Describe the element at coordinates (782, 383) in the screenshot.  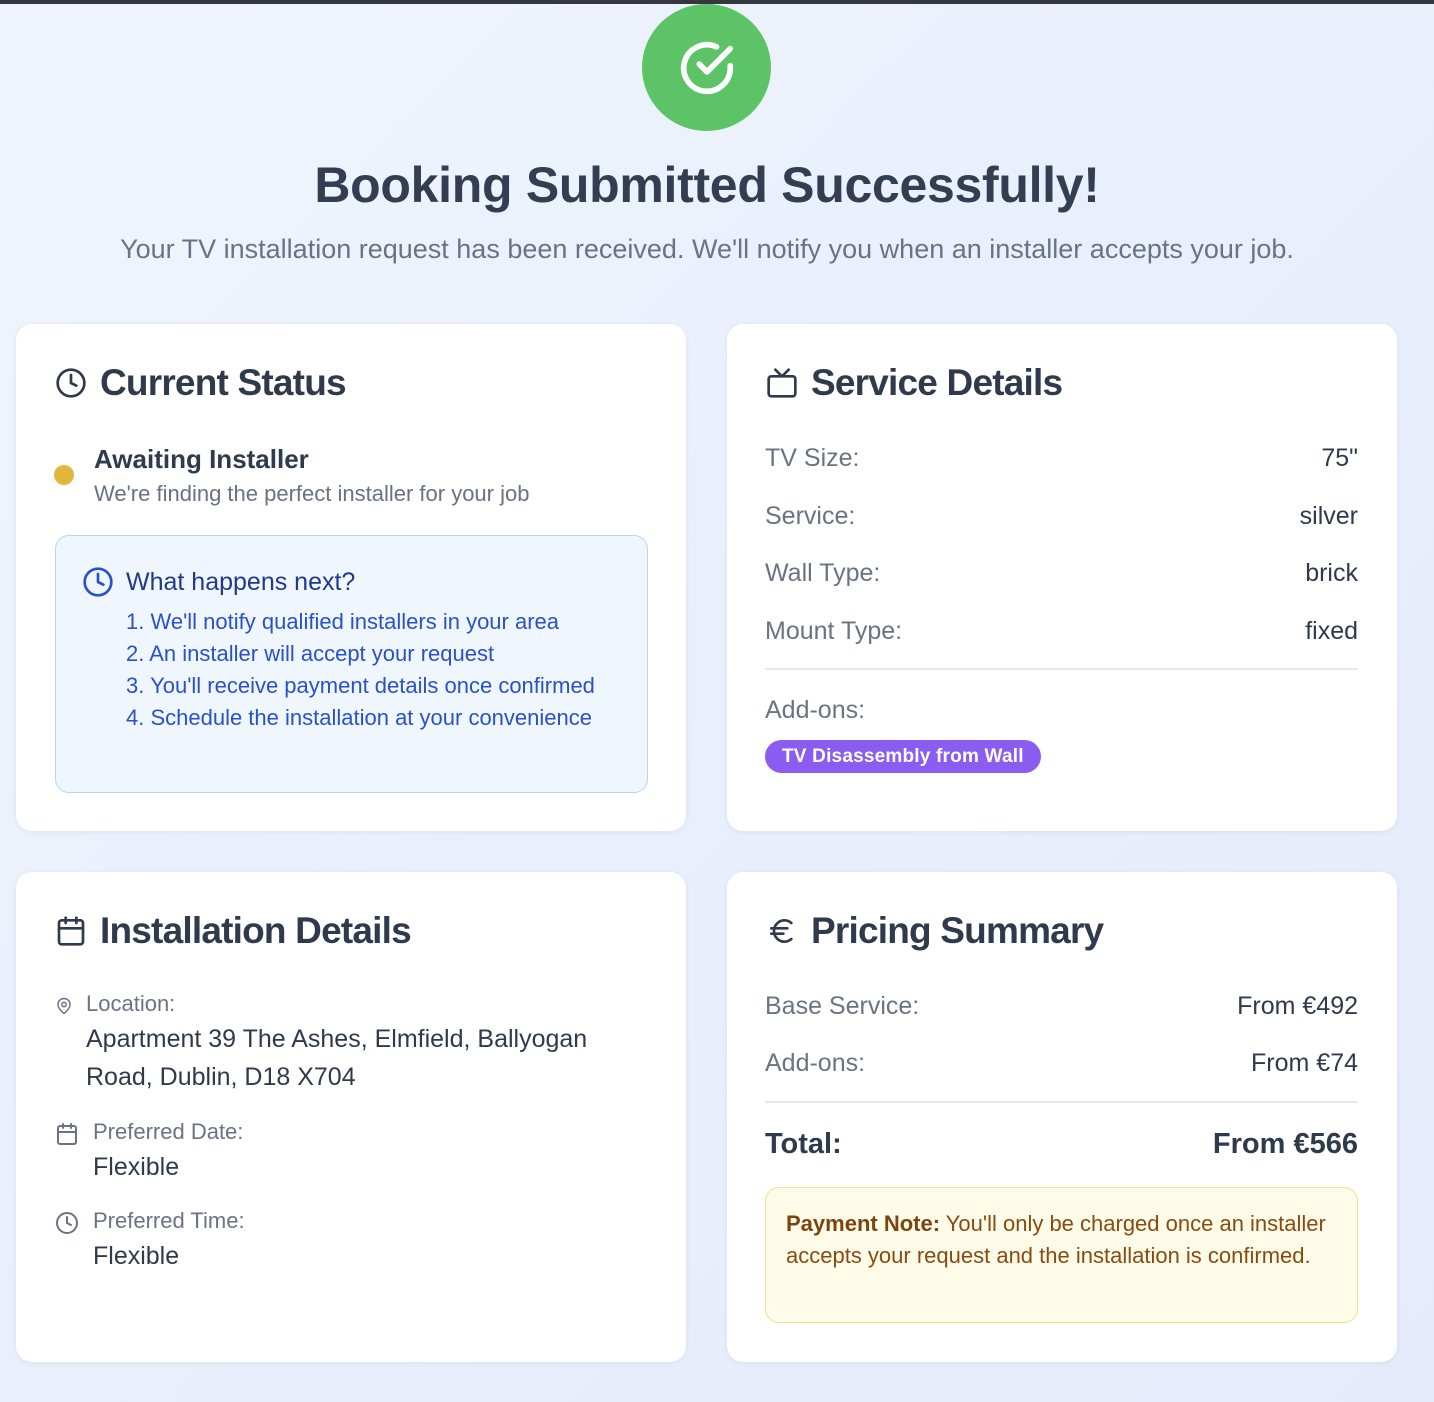
I see `tv-icon` at that location.